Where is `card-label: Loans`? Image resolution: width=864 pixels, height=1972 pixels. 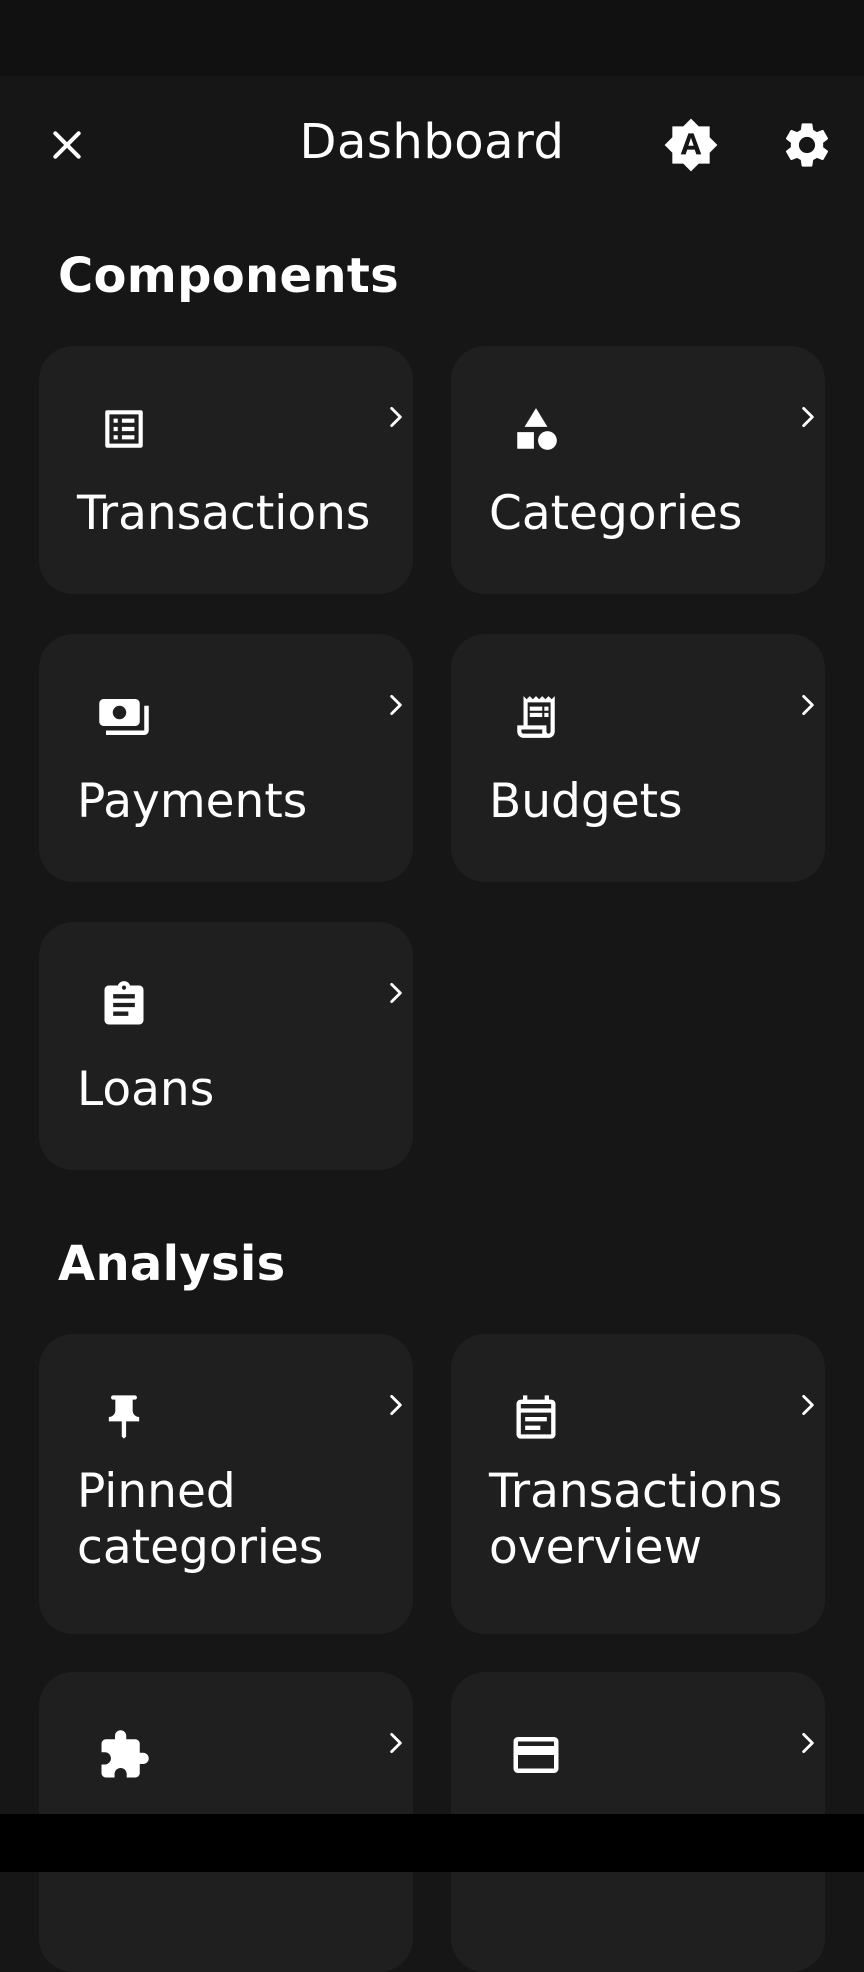 card-label: Loans is located at coordinates (146, 1089).